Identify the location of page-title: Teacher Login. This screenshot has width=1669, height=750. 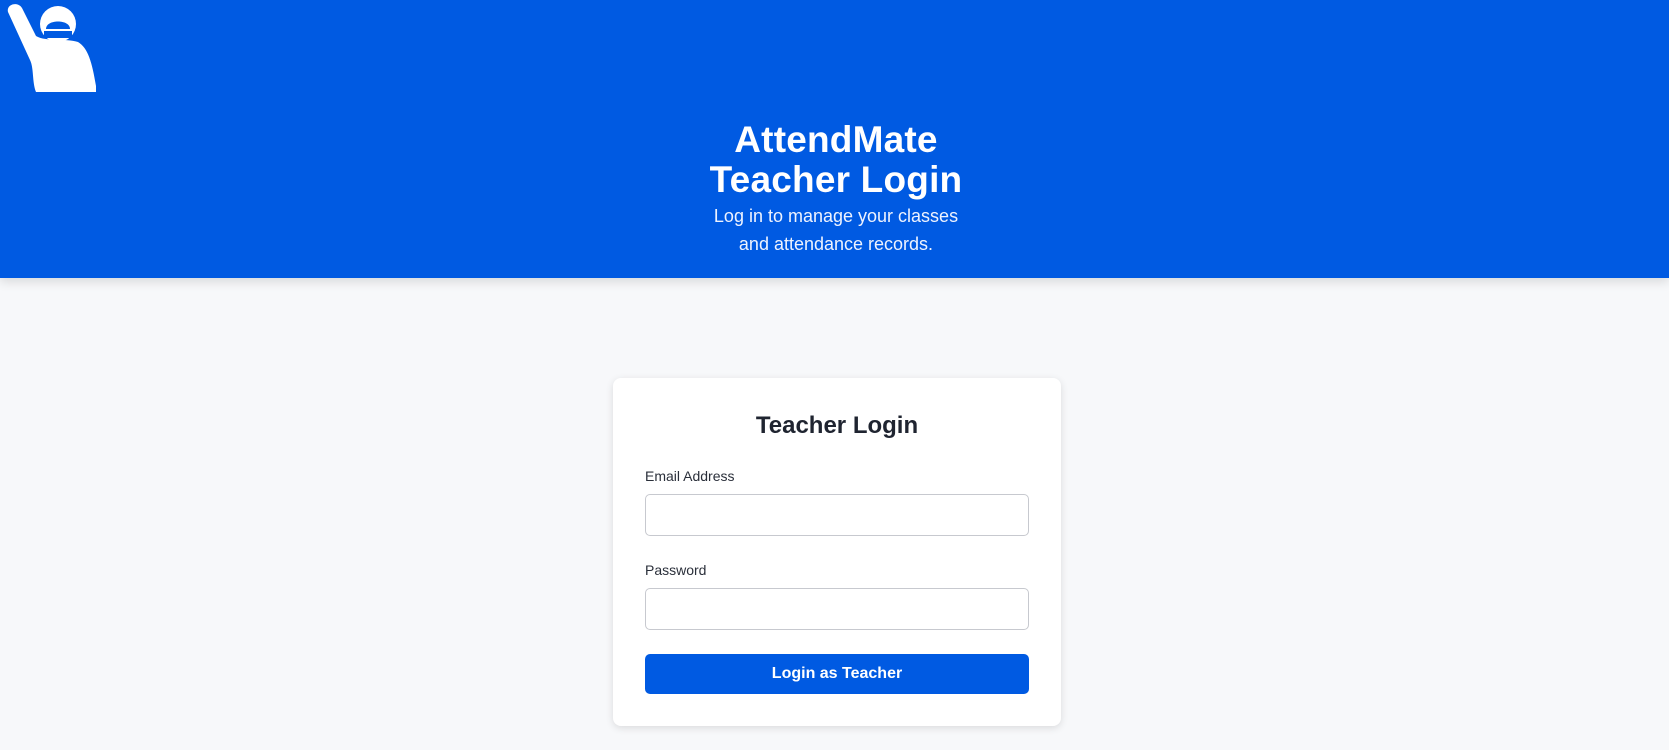
(836, 179).